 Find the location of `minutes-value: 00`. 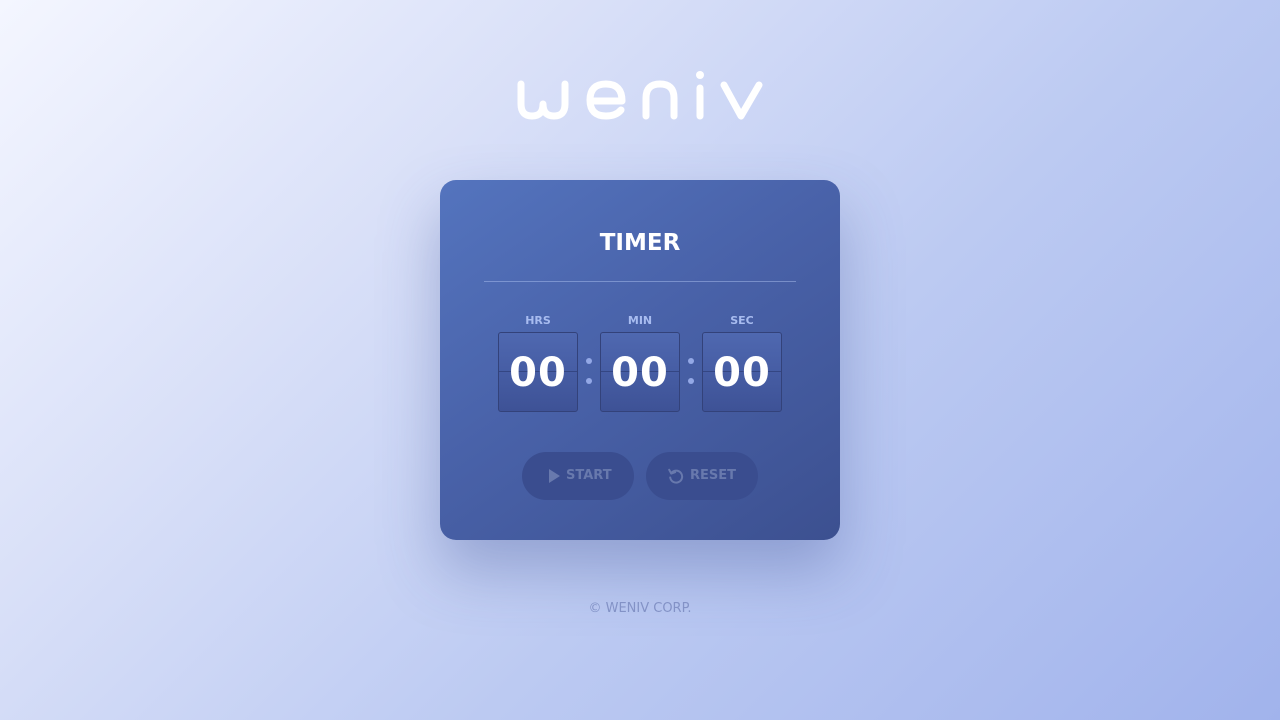

minutes-value: 00 is located at coordinates (640, 373).